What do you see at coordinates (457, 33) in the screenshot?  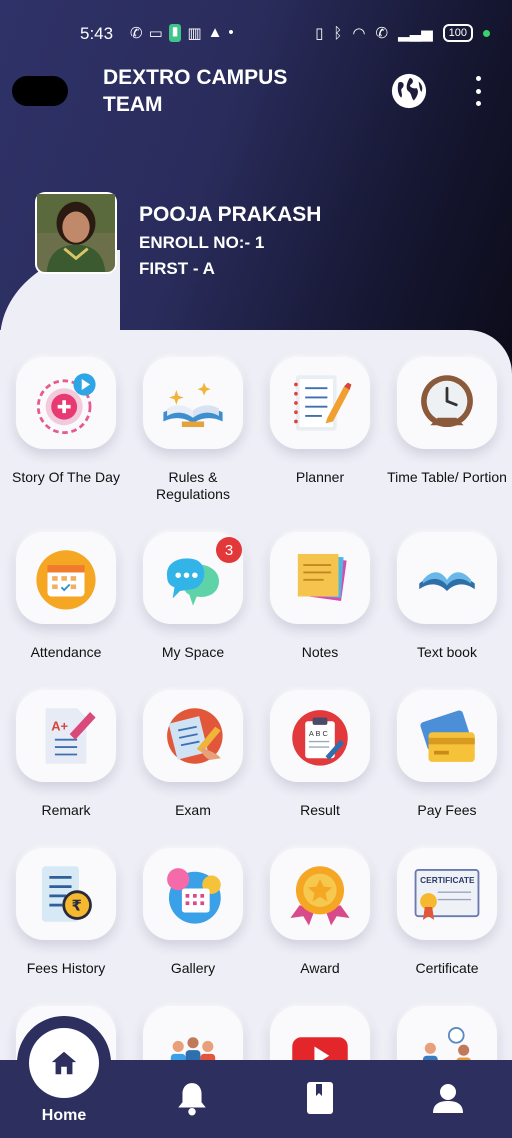 I see `battery-icon: 100` at bounding box center [457, 33].